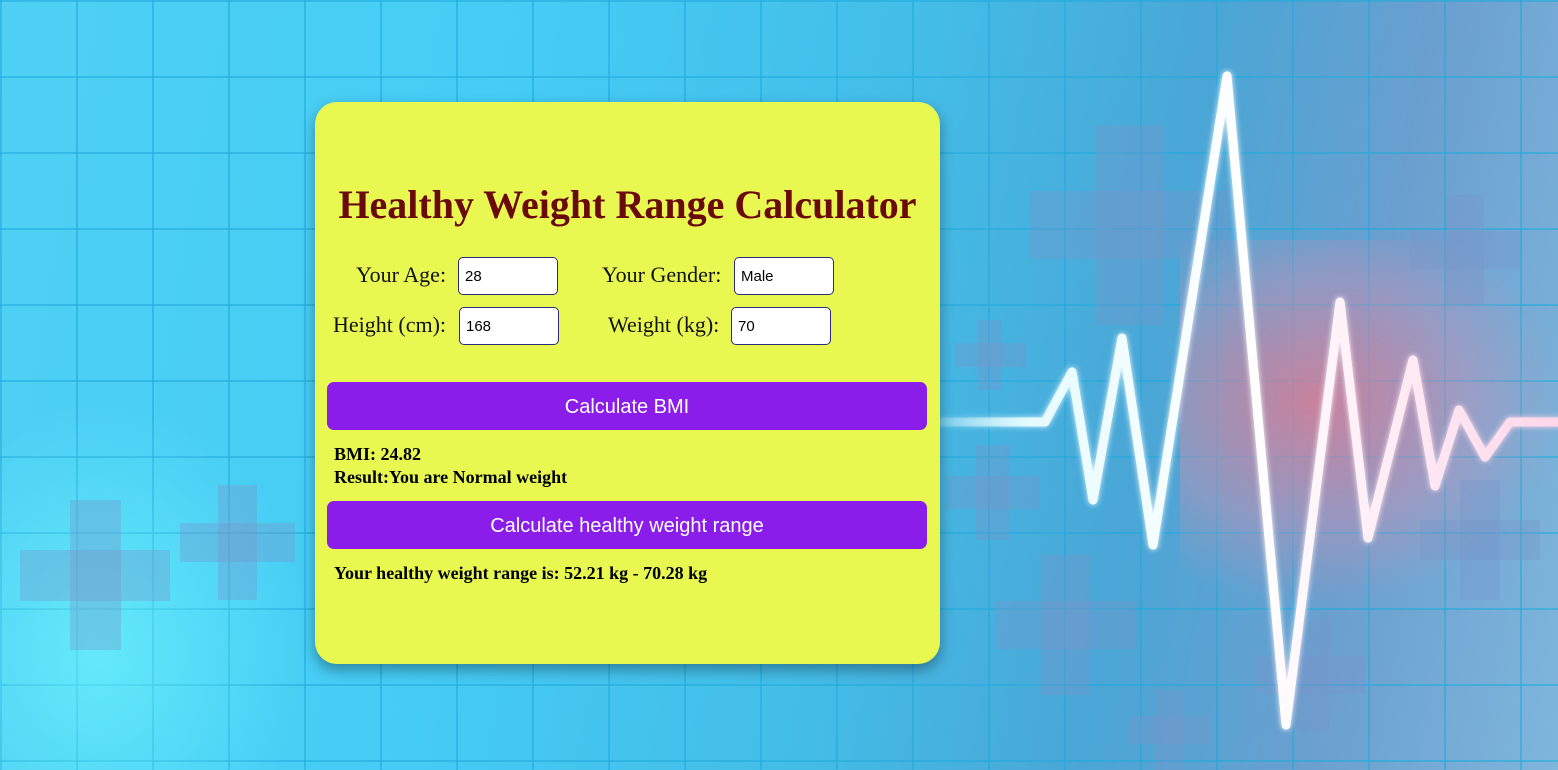 This screenshot has height=770, width=1558. What do you see at coordinates (390, 324) in the screenshot?
I see `height-label: Height (cm):` at bounding box center [390, 324].